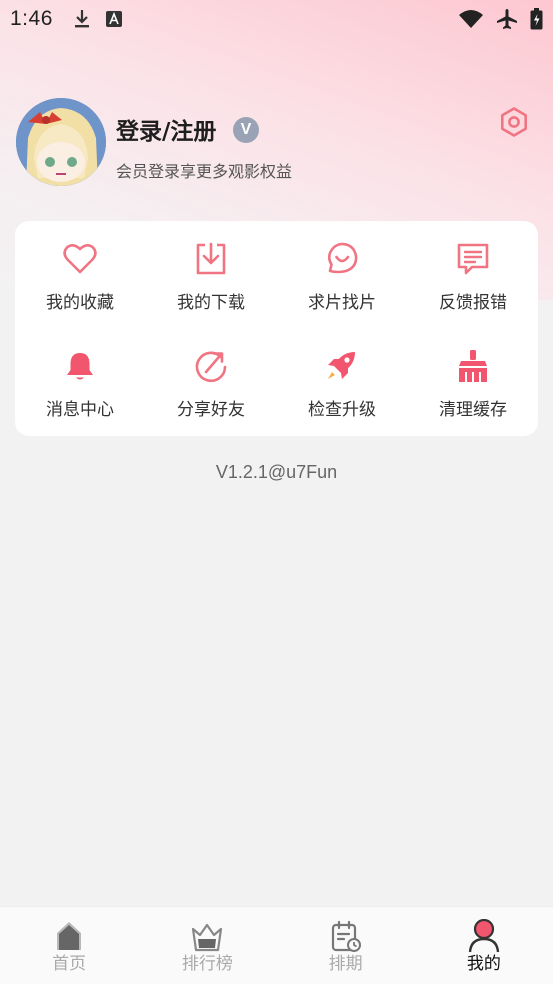 The image size is (553, 984). Describe the element at coordinates (80, 410) in the screenshot. I see `menu-item-label: 消息中心` at that location.